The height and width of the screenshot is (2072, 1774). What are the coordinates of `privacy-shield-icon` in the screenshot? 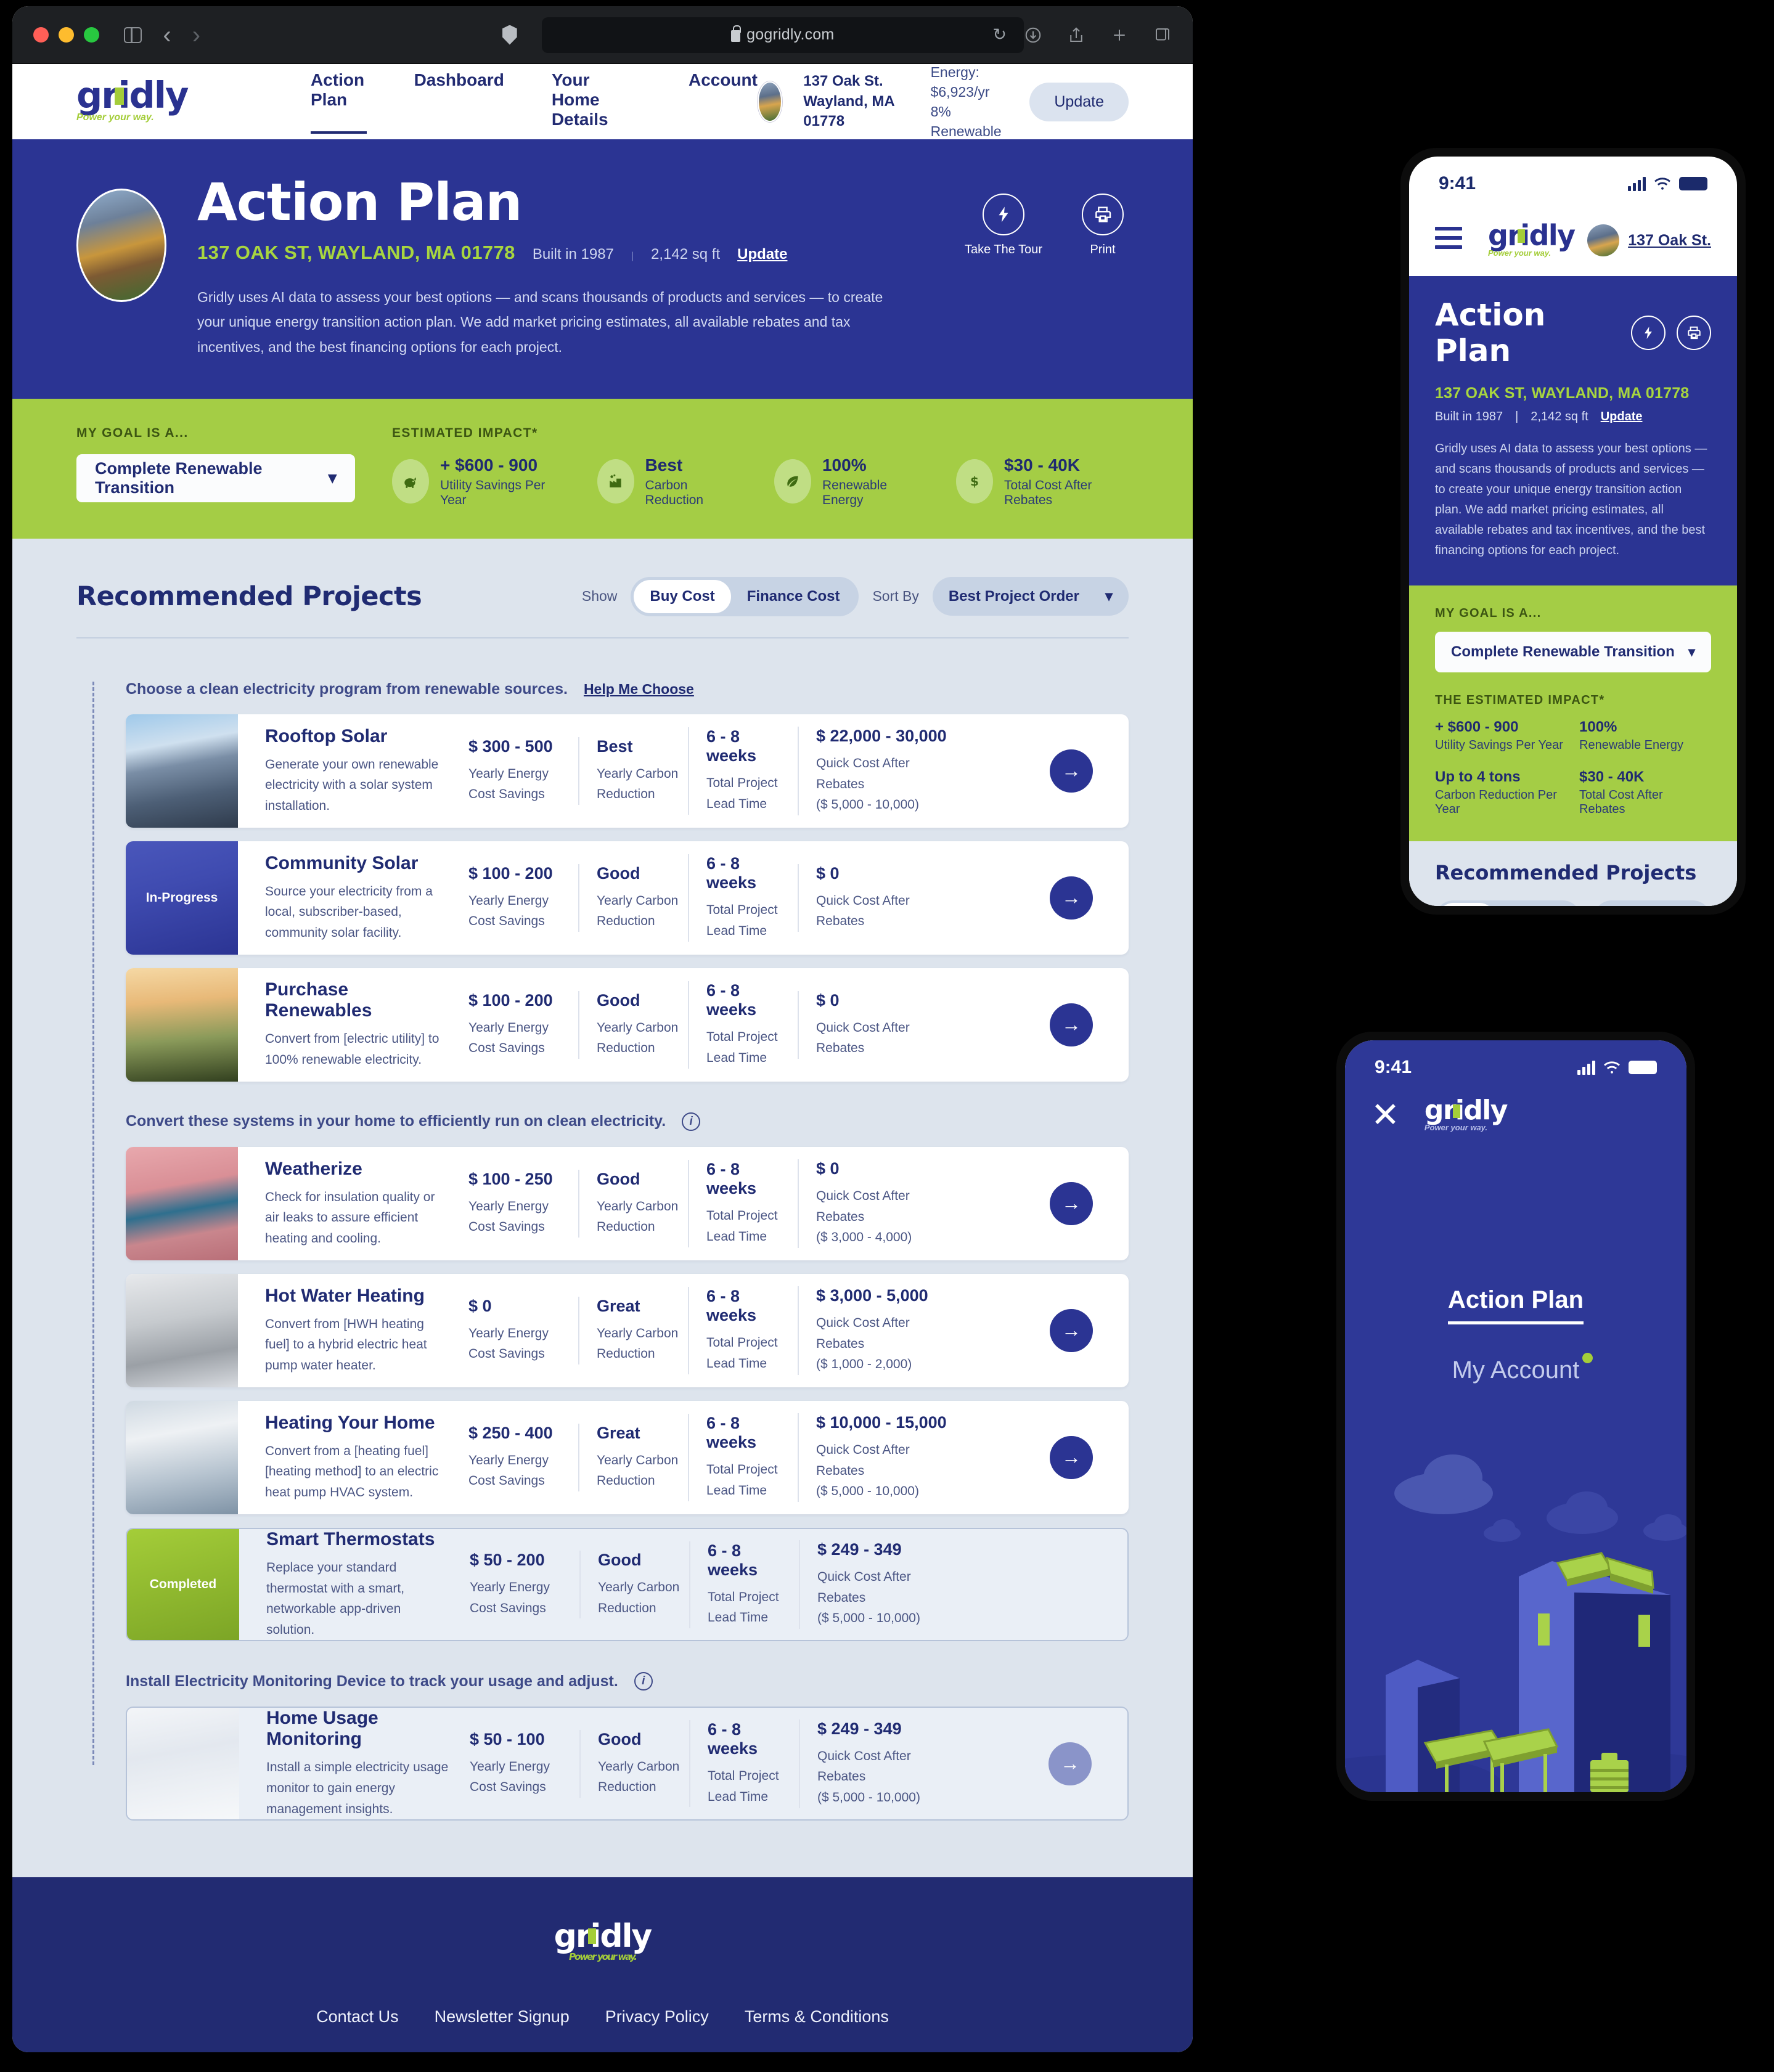 It's located at (509, 35).